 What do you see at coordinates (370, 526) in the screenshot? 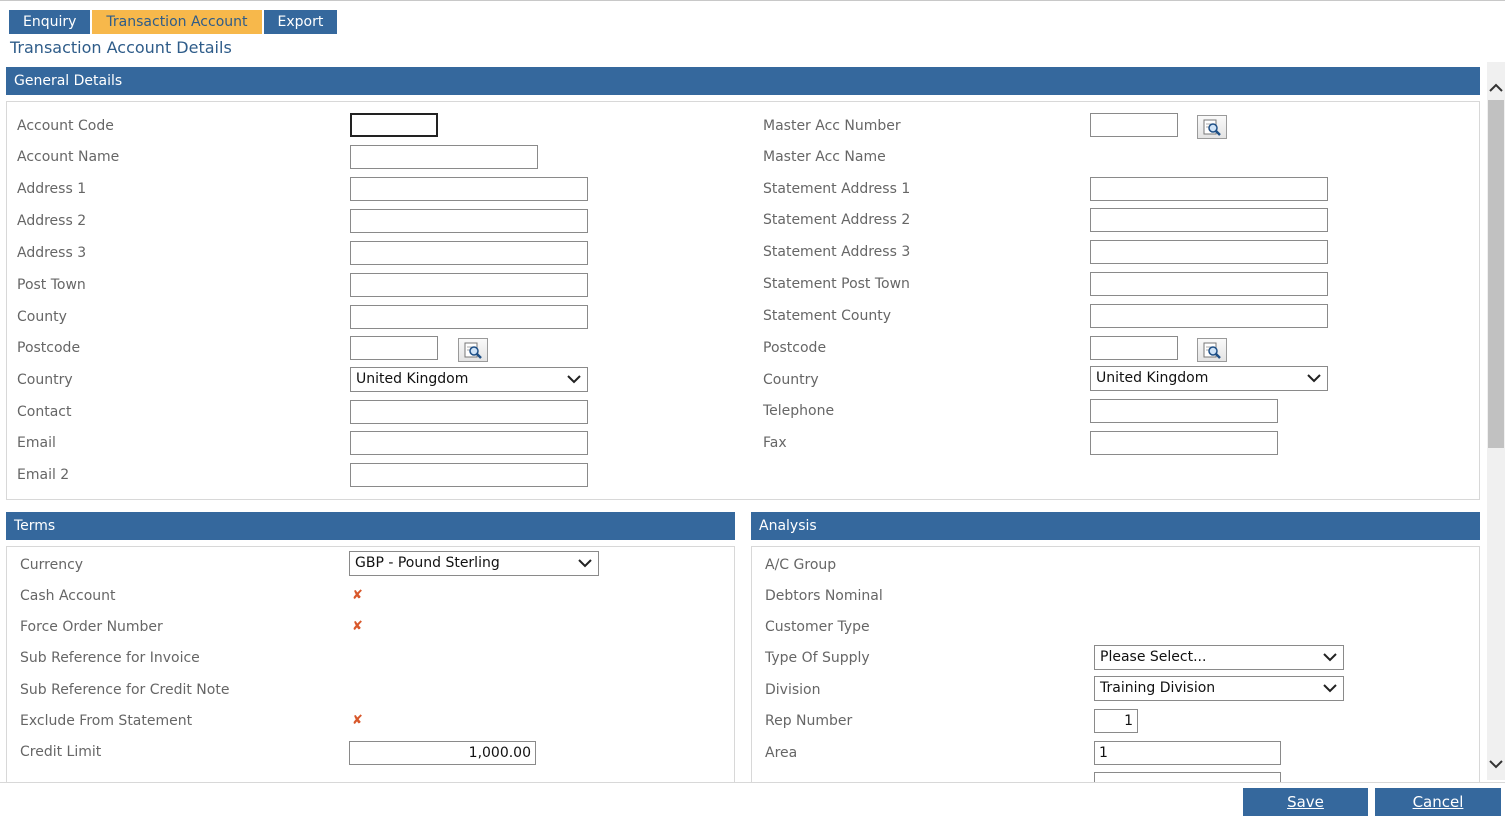
I see `terms-header: Terms` at bounding box center [370, 526].